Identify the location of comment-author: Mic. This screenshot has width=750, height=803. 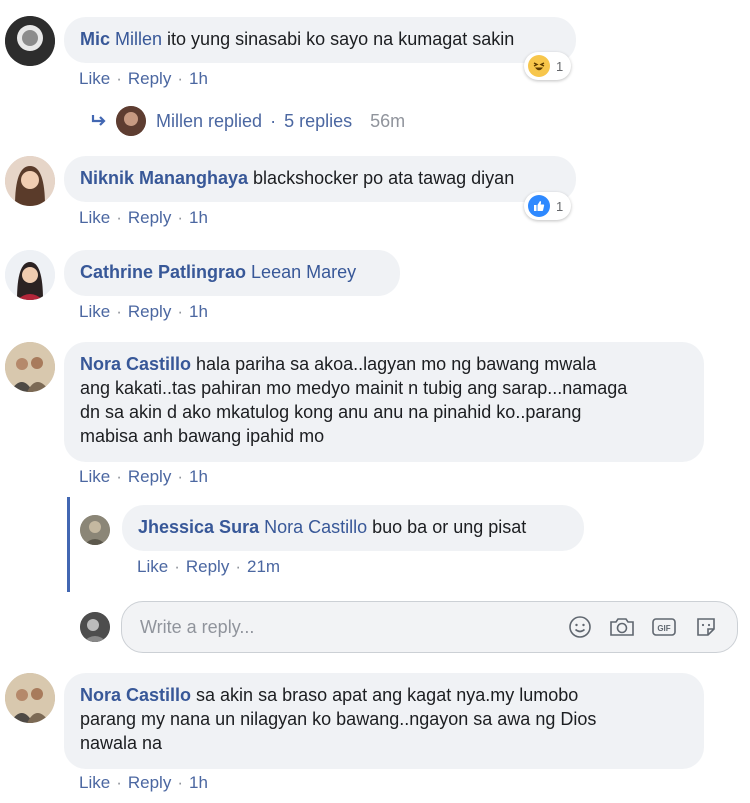
(95, 39).